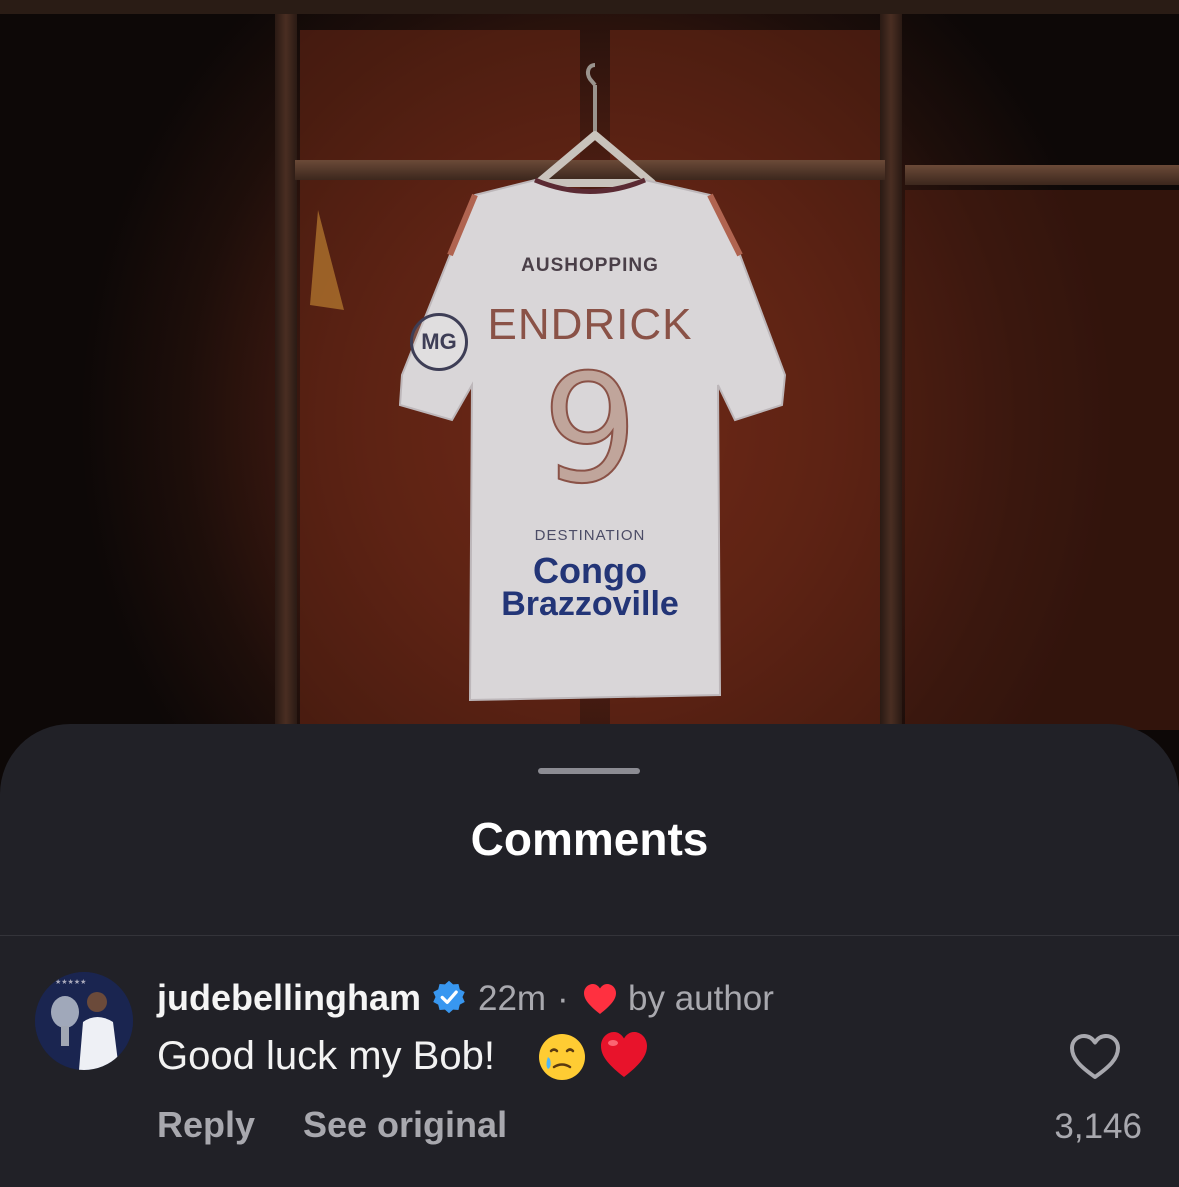 The height and width of the screenshot is (1187, 1179). What do you see at coordinates (589, 771) in the screenshot?
I see `sheet-grabber-handle` at bounding box center [589, 771].